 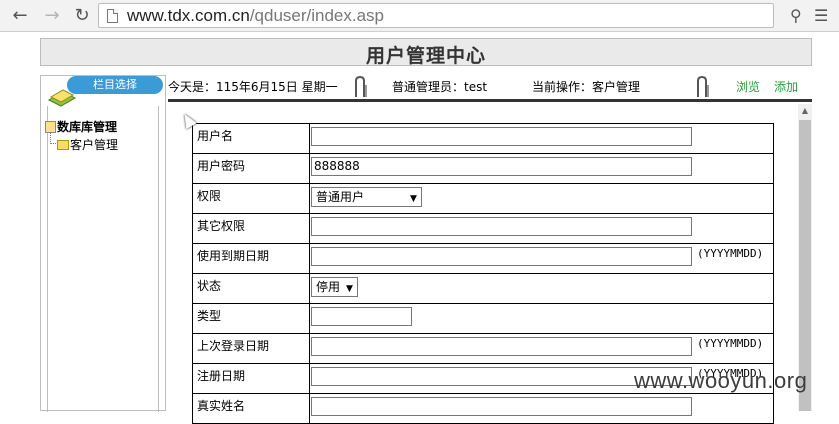 I want to click on menu-icon: ☰, so click(x=821, y=15).